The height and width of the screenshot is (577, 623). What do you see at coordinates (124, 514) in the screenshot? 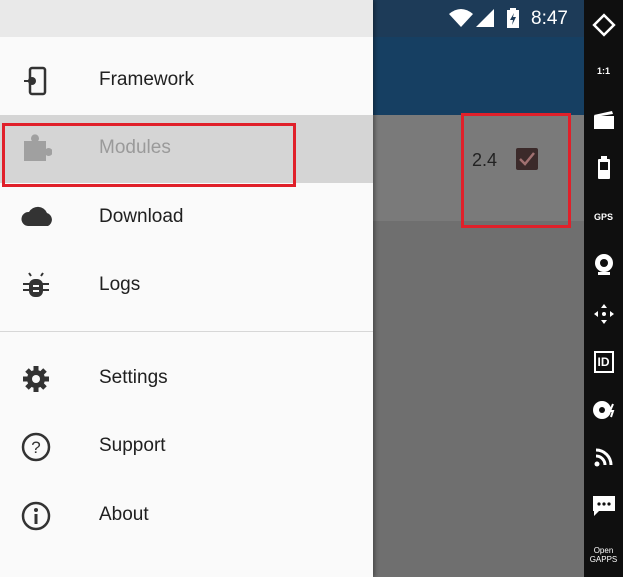
I see `drawer-item-label: About` at bounding box center [124, 514].